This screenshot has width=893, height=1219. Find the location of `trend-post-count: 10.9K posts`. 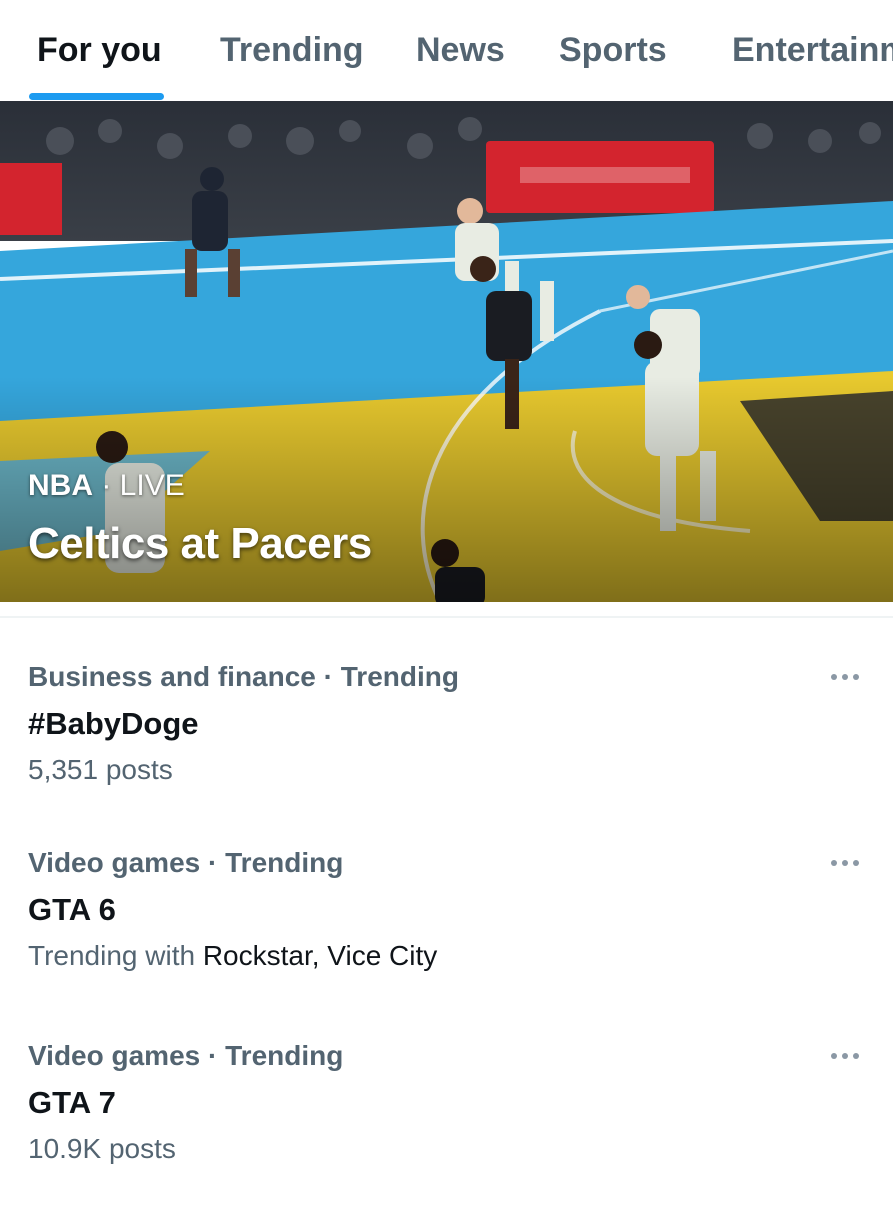

trend-post-count: 10.9K posts is located at coordinates (102, 1148).